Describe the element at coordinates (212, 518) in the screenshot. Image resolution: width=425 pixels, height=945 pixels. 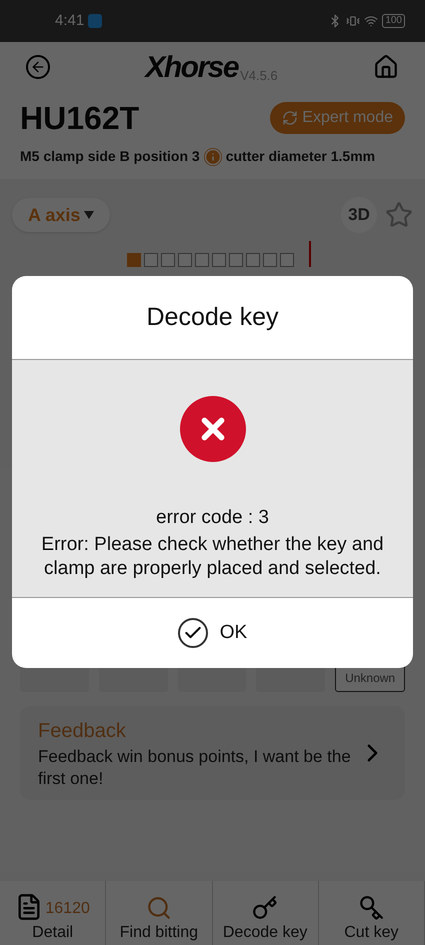
I see `error-code: error code : 3` at that location.